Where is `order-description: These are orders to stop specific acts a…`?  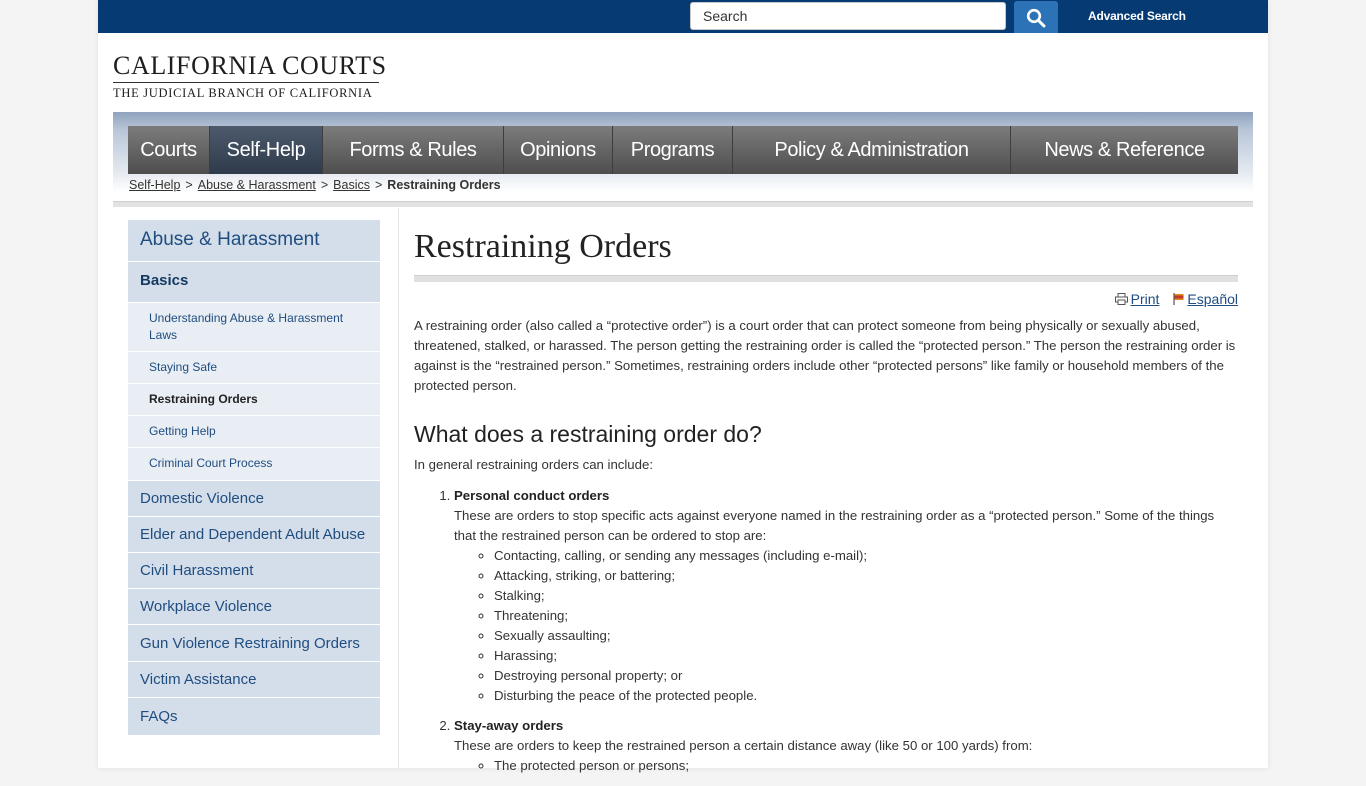 order-description: These are orders to stop specific acts a… is located at coordinates (834, 525).